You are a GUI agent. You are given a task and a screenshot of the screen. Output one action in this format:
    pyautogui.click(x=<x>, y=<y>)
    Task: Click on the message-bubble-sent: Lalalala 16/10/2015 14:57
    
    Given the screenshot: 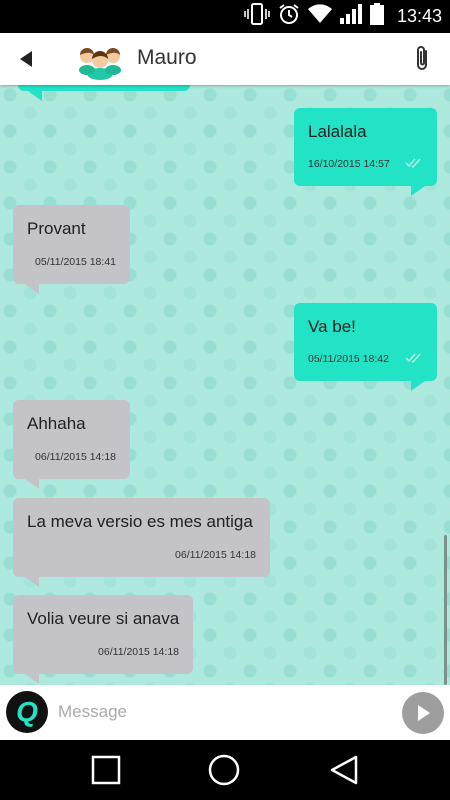 What is the action you would take?
    pyautogui.click(x=365, y=152)
    